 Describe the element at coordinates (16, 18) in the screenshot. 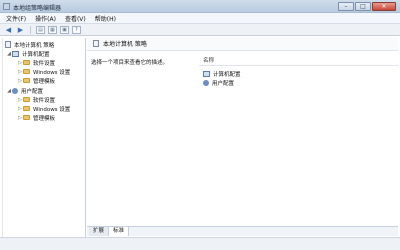

I see `menu-file: 文件(F)` at that location.